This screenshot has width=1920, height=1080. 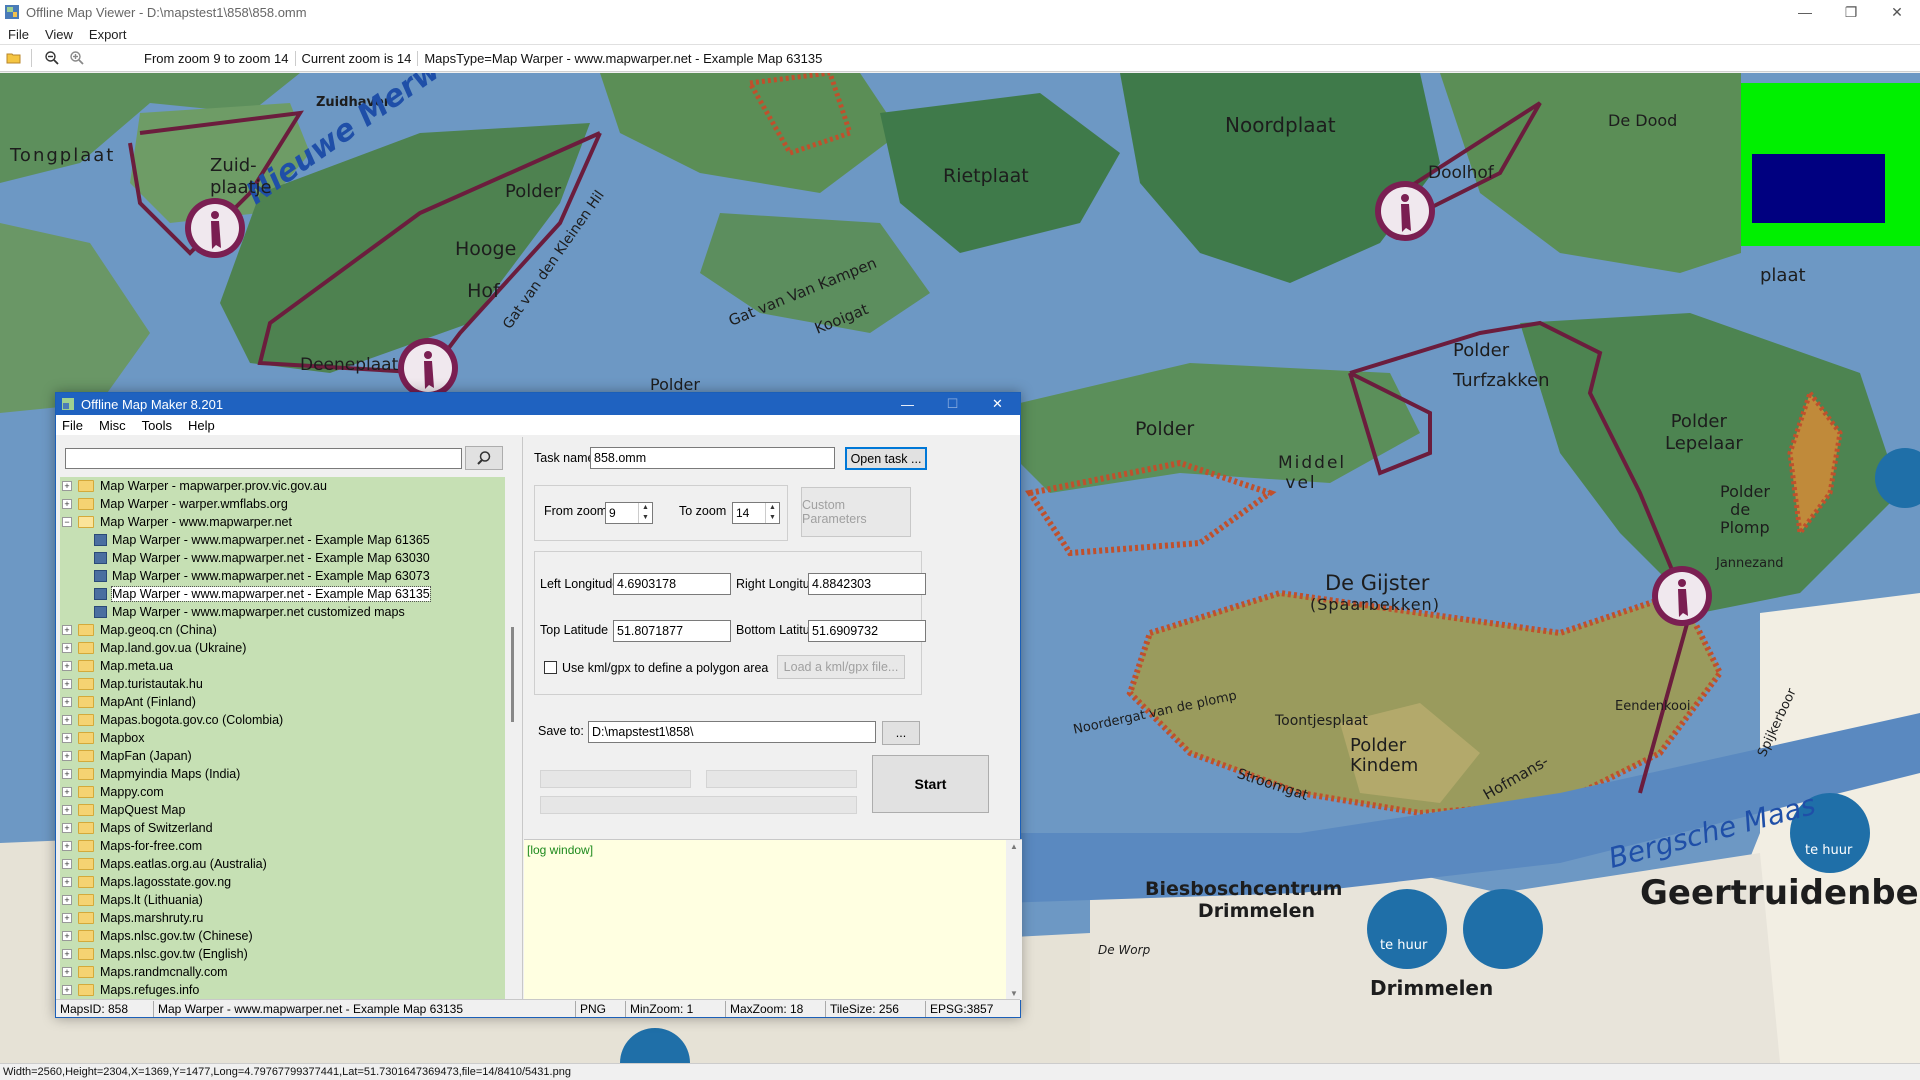 I want to click on tree-scrollbar-thumb, so click(x=512, y=674).